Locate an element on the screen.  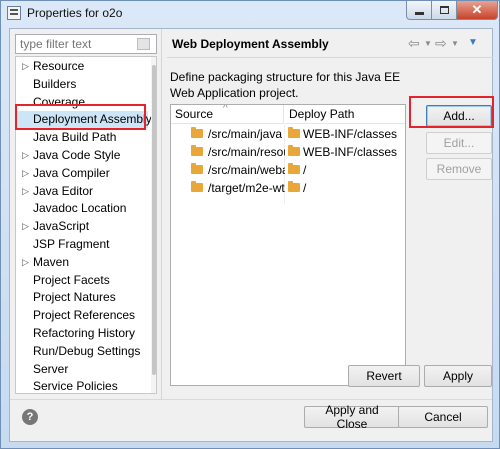
tree-item-label: Maven is located at coordinates (51, 261).